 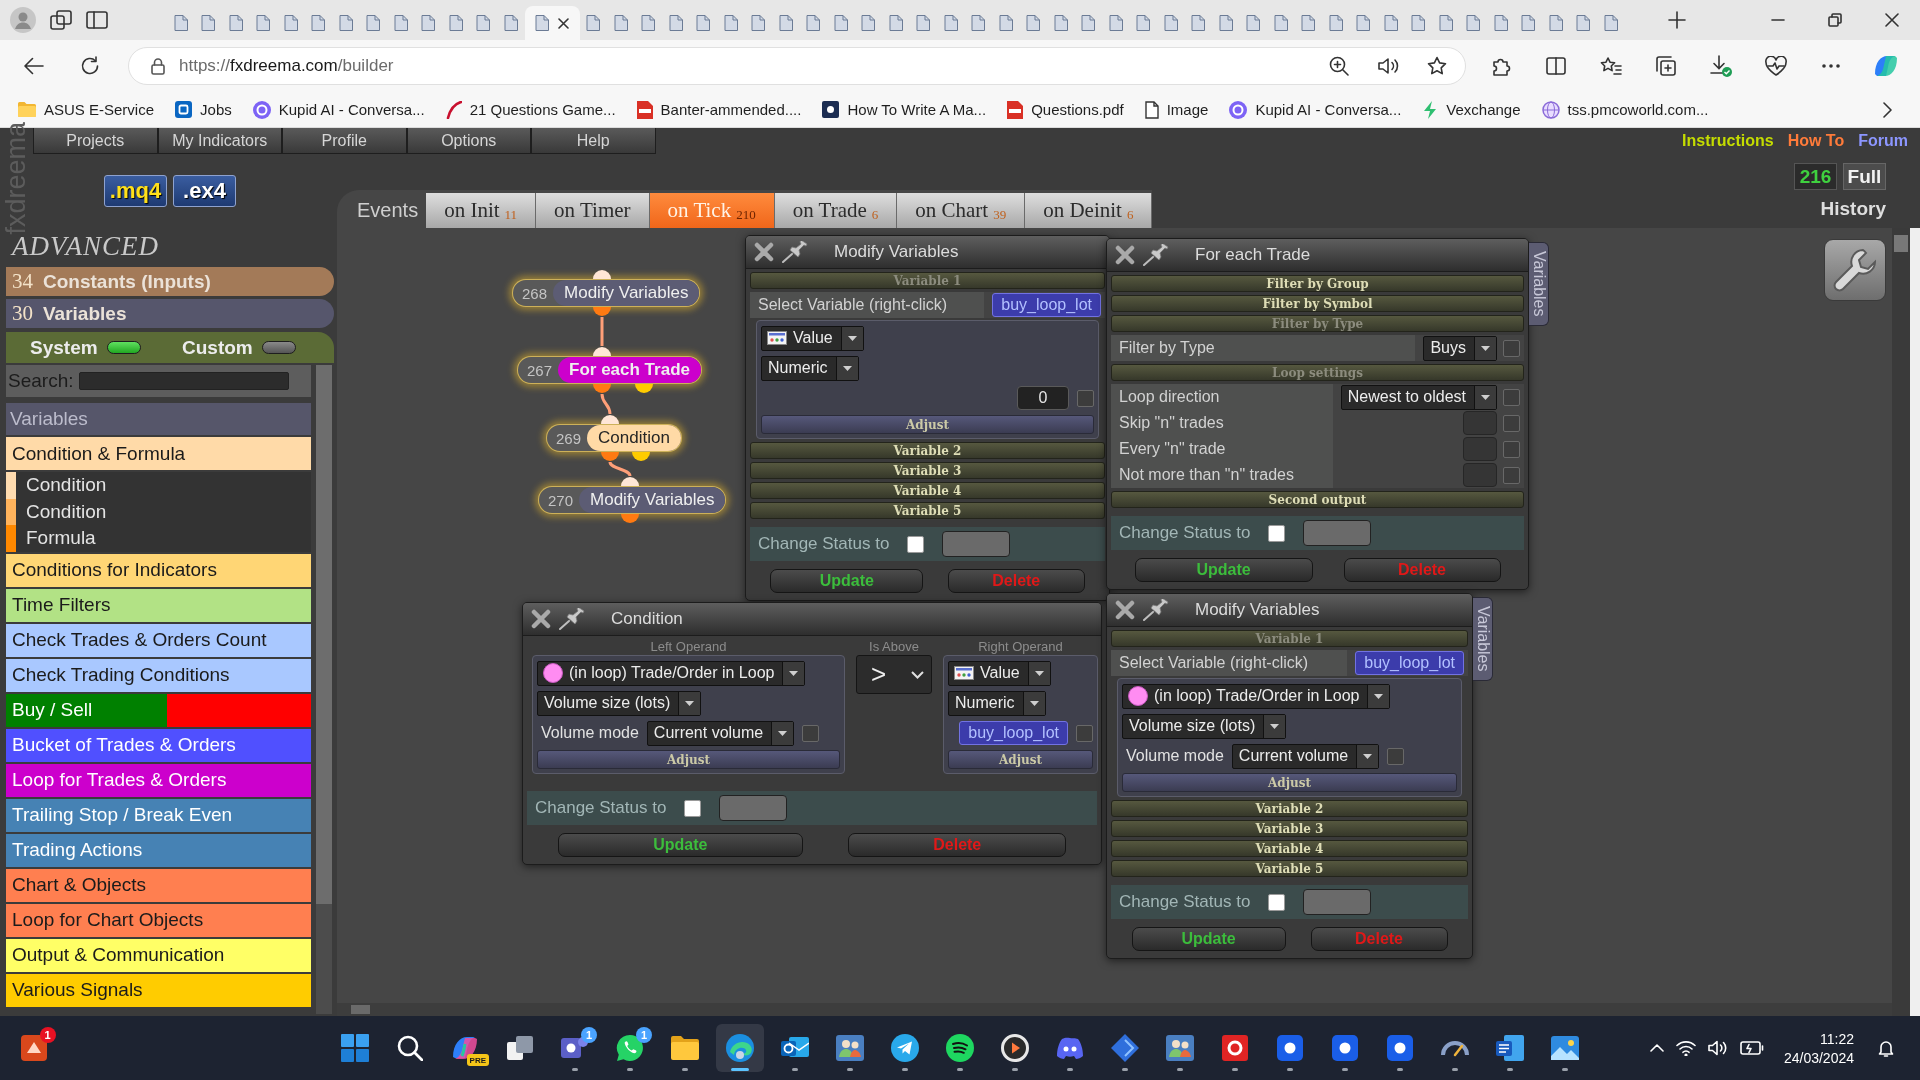 What do you see at coordinates (95, 141) in the screenshot?
I see `menu-item: Projects` at bounding box center [95, 141].